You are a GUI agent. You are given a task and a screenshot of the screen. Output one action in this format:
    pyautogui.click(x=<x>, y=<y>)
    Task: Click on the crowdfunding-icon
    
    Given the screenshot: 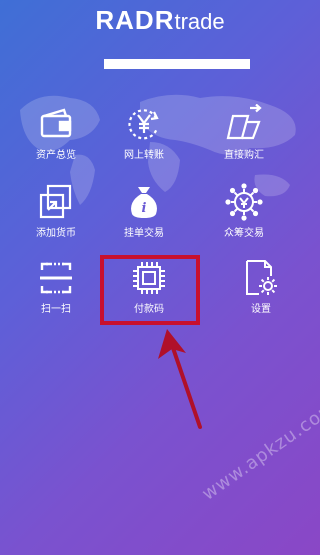 What is the action you would take?
    pyautogui.click(x=244, y=202)
    